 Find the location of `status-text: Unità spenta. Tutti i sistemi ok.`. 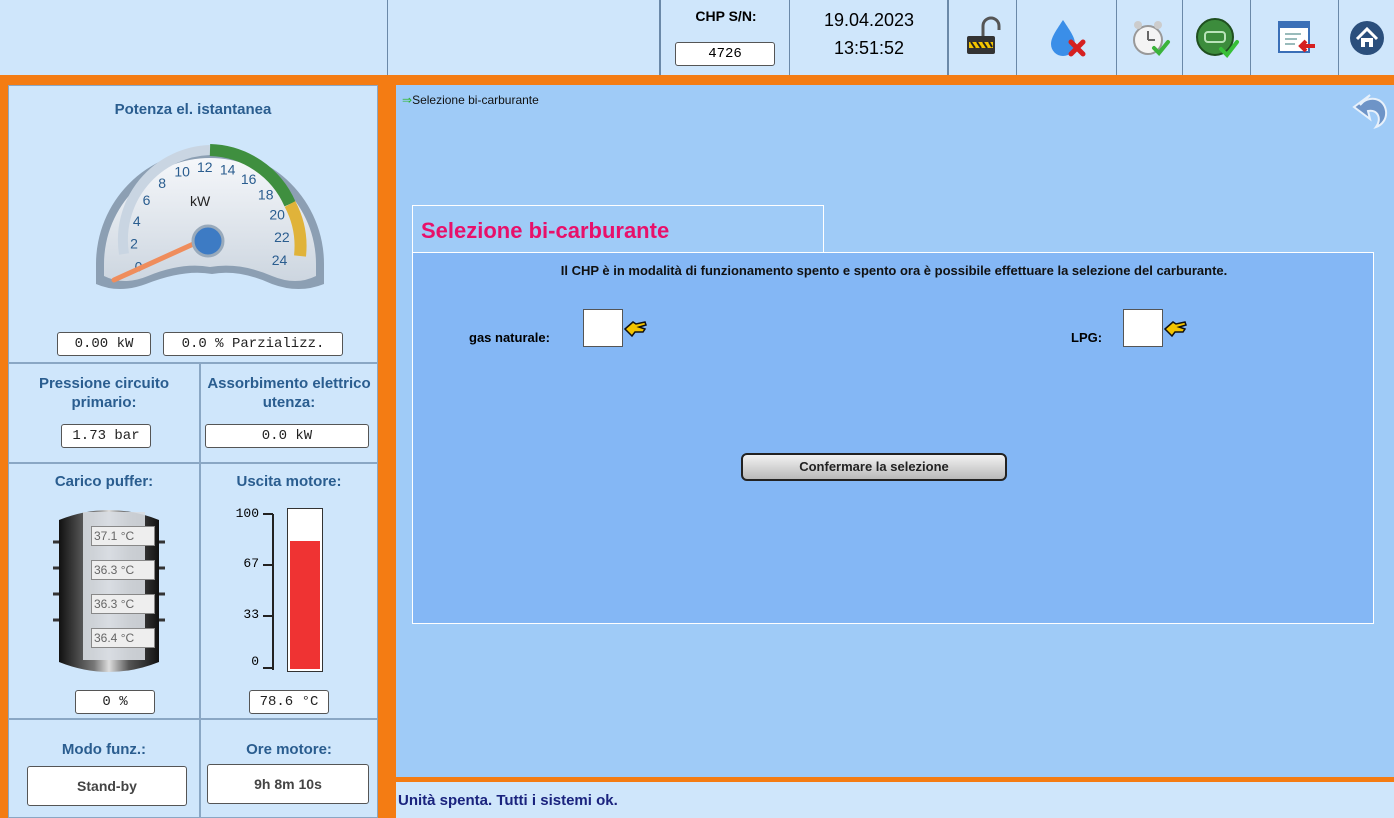

status-text: Unità spenta. Tutti i sistemi ok. is located at coordinates (508, 800).